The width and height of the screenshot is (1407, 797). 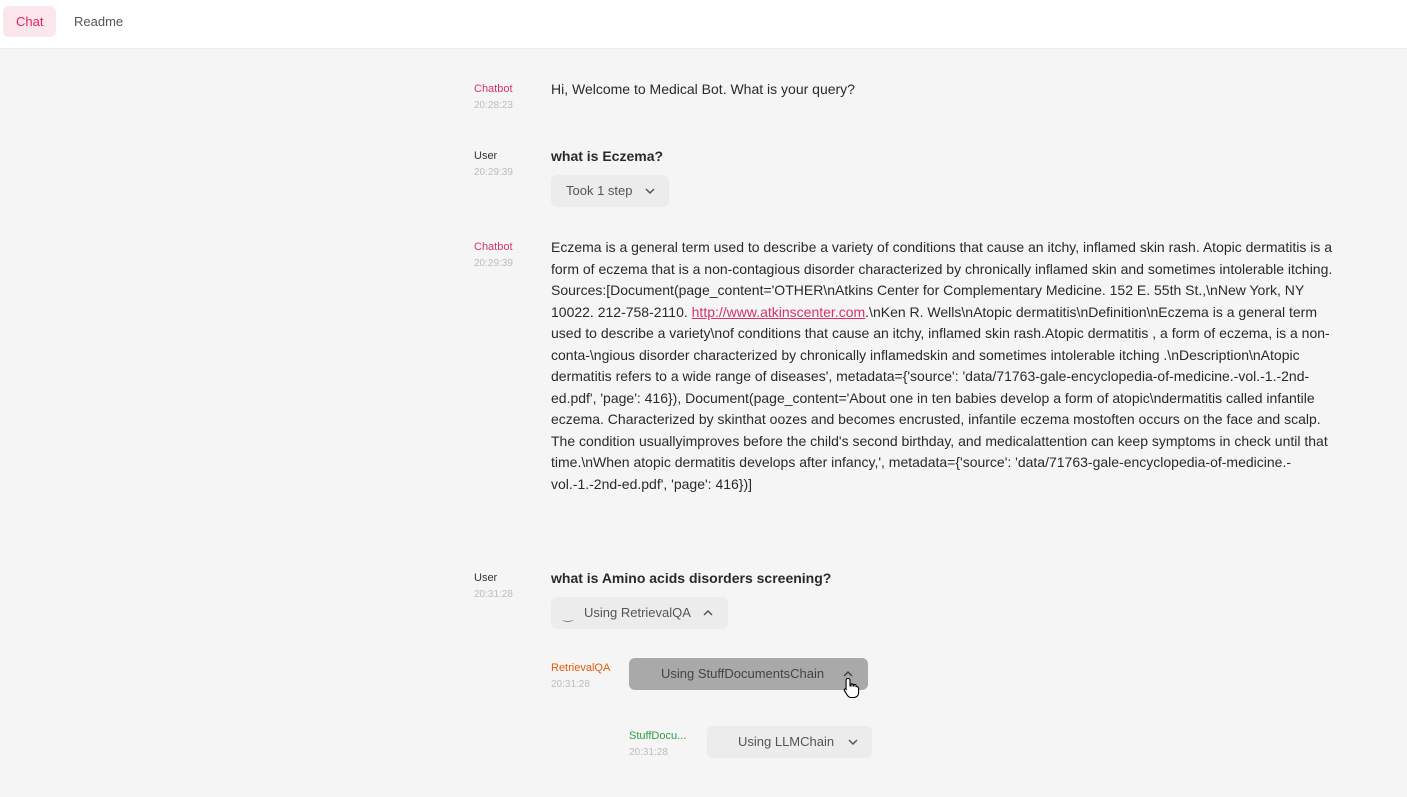 What do you see at coordinates (599, 190) in the screenshot?
I see `step-toggle-label: Took 1 step` at bounding box center [599, 190].